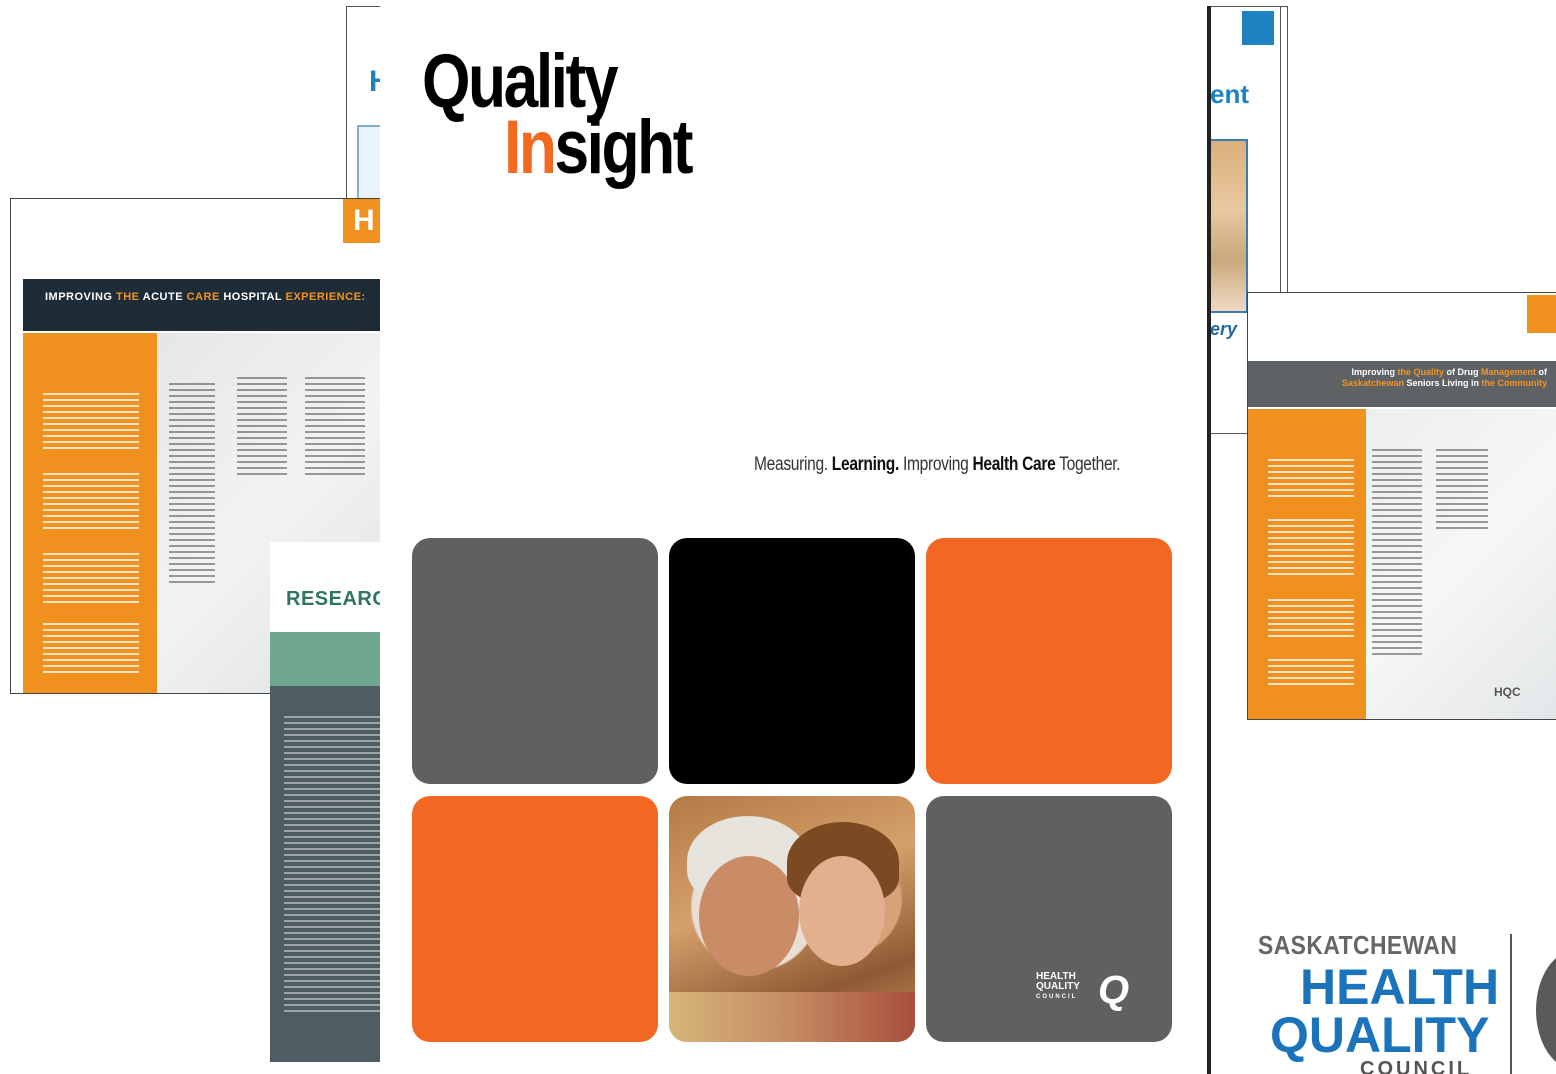 This screenshot has width=1556, height=1074. Describe the element at coordinates (1358, 945) in the screenshot. I see `shqc-logo-saskatchewan: SASKATCHEWAN` at that location.